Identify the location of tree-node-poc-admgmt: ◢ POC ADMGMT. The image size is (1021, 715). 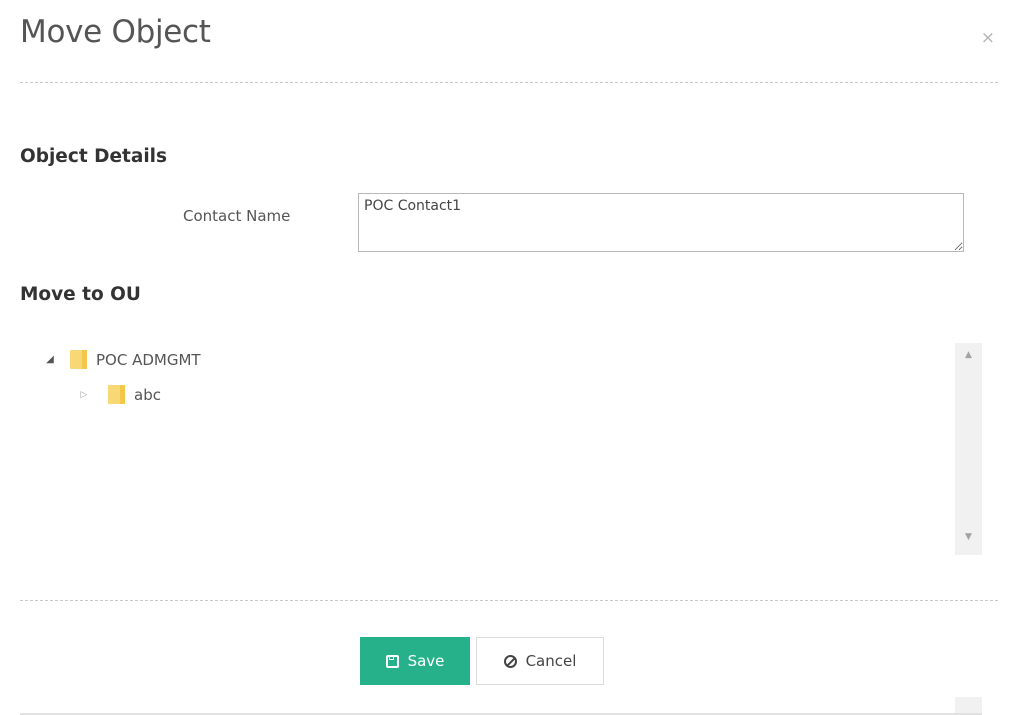
(122, 359).